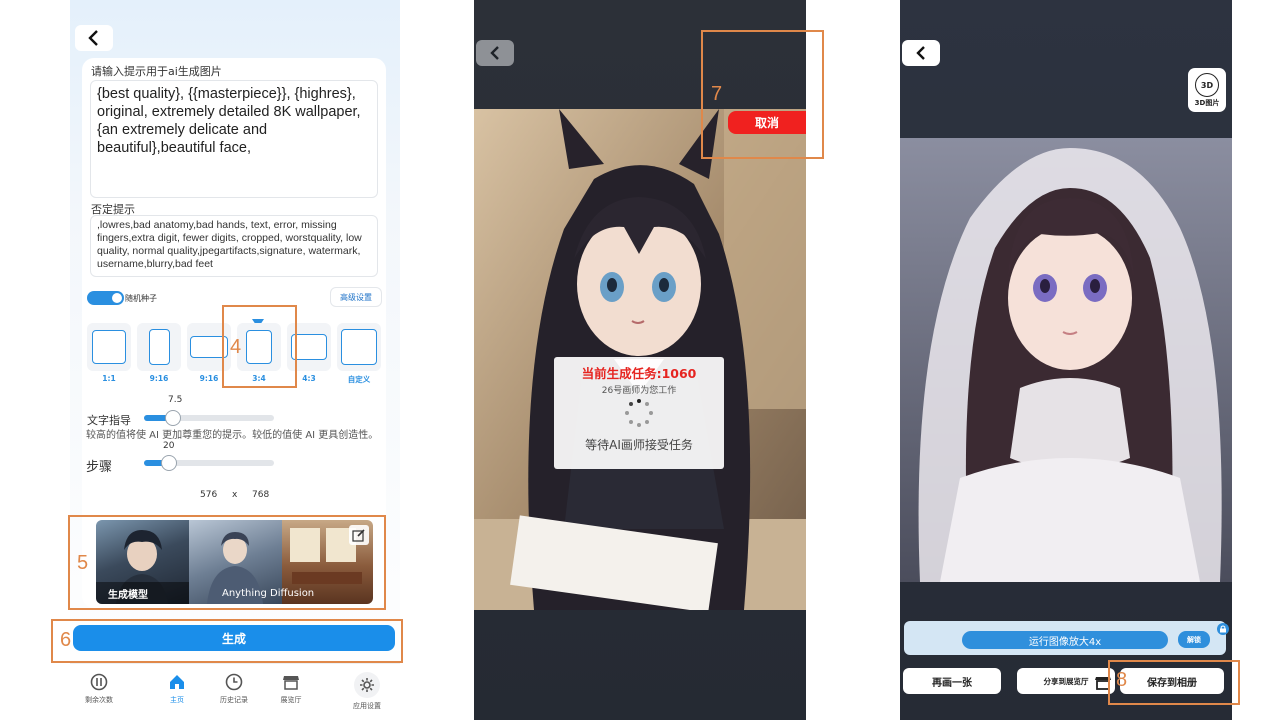  I want to click on steps-label: 步骤, so click(99, 467).